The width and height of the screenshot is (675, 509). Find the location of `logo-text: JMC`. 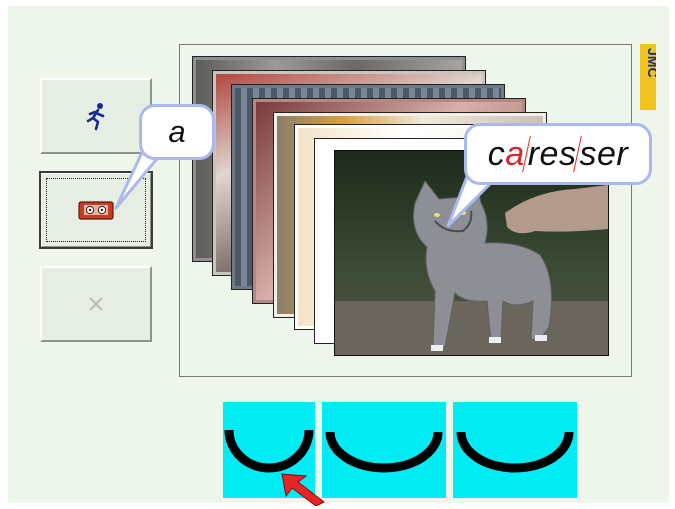

logo-text: JMC is located at coordinates (650, 63).